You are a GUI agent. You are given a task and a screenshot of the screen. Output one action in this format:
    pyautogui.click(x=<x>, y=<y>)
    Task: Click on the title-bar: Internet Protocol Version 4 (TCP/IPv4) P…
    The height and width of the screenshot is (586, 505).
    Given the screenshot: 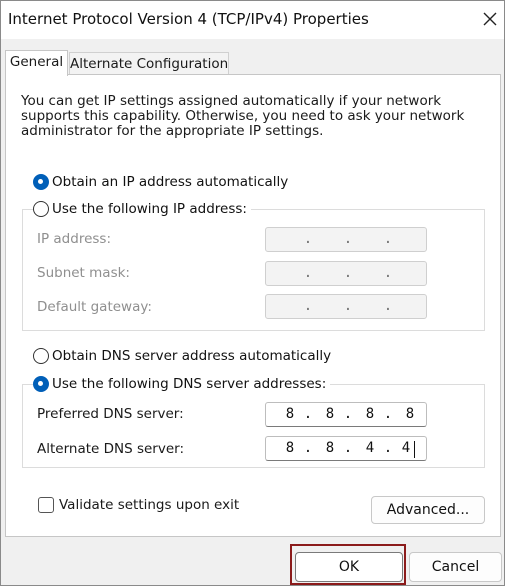 What is the action you would take?
    pyautogui.click(x=252, y=20)
    